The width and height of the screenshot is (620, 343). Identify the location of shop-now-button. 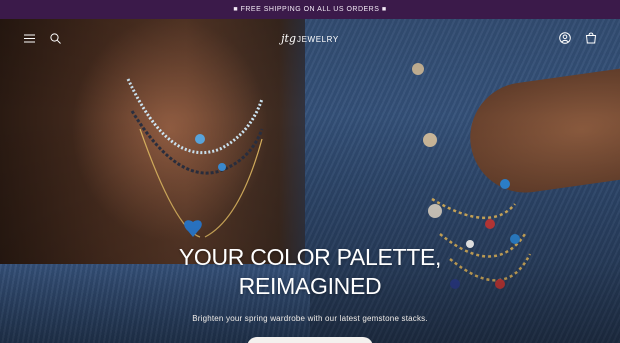
(310, 340).